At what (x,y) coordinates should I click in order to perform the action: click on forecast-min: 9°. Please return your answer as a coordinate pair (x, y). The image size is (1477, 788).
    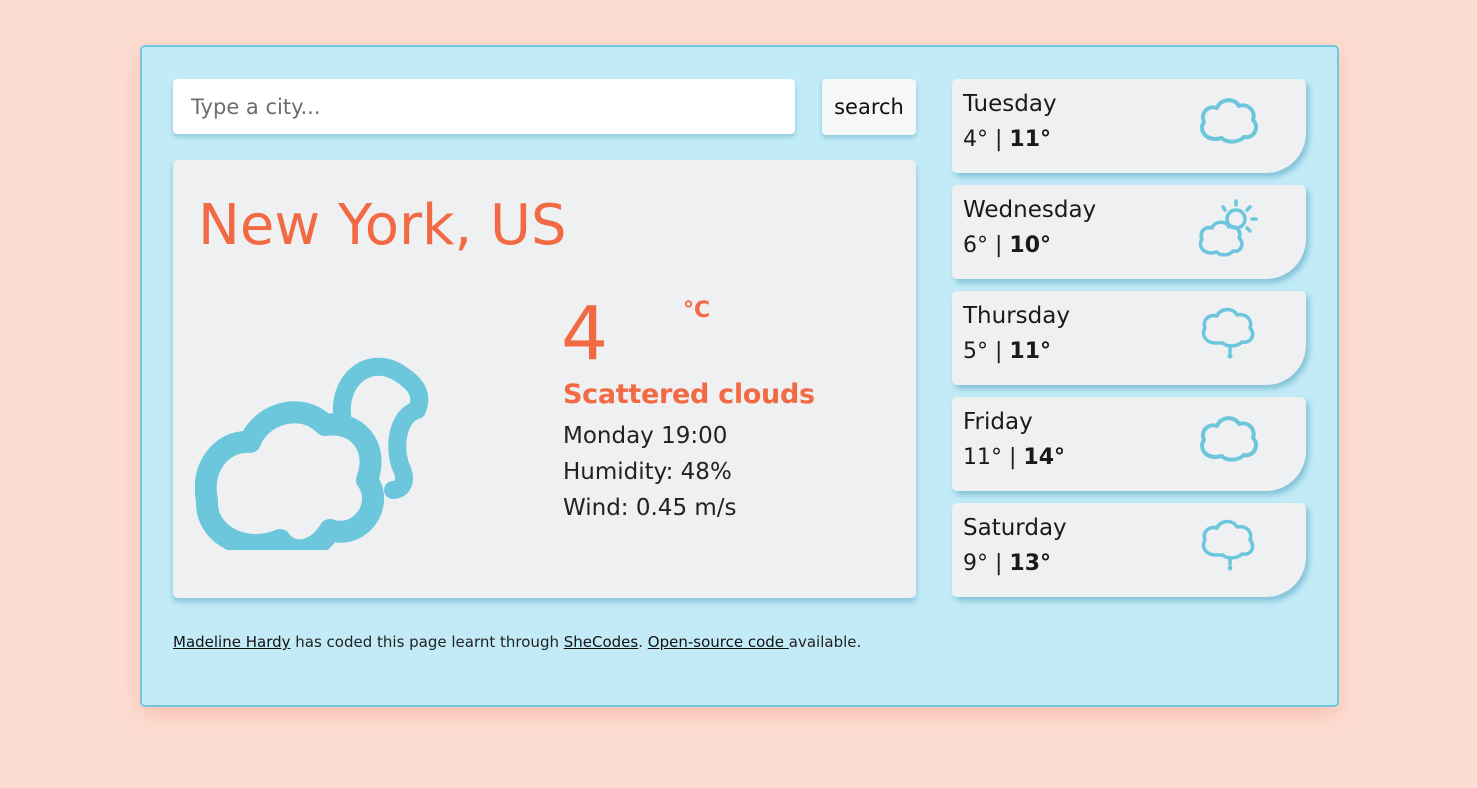
    Looking at the image, I should click on (975, 563).